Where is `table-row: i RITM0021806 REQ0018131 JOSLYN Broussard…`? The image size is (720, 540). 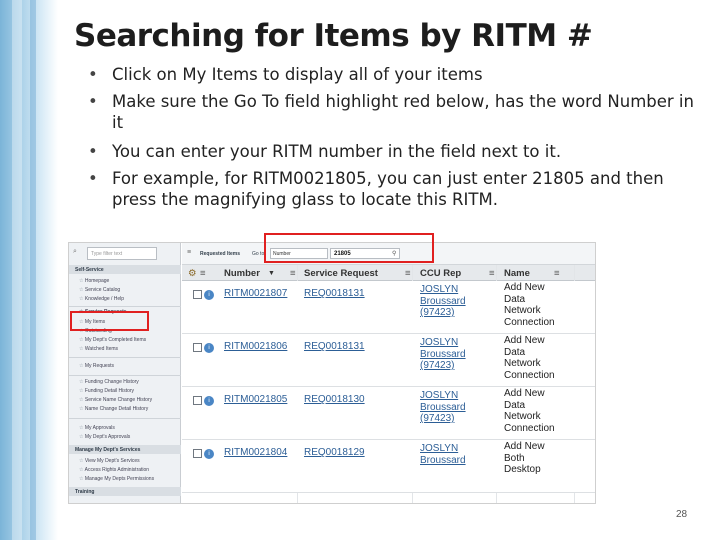
table-row: i RITM0021806 REQ0018131 JOSLYN Broussard… is located at coordinates (388, 360).